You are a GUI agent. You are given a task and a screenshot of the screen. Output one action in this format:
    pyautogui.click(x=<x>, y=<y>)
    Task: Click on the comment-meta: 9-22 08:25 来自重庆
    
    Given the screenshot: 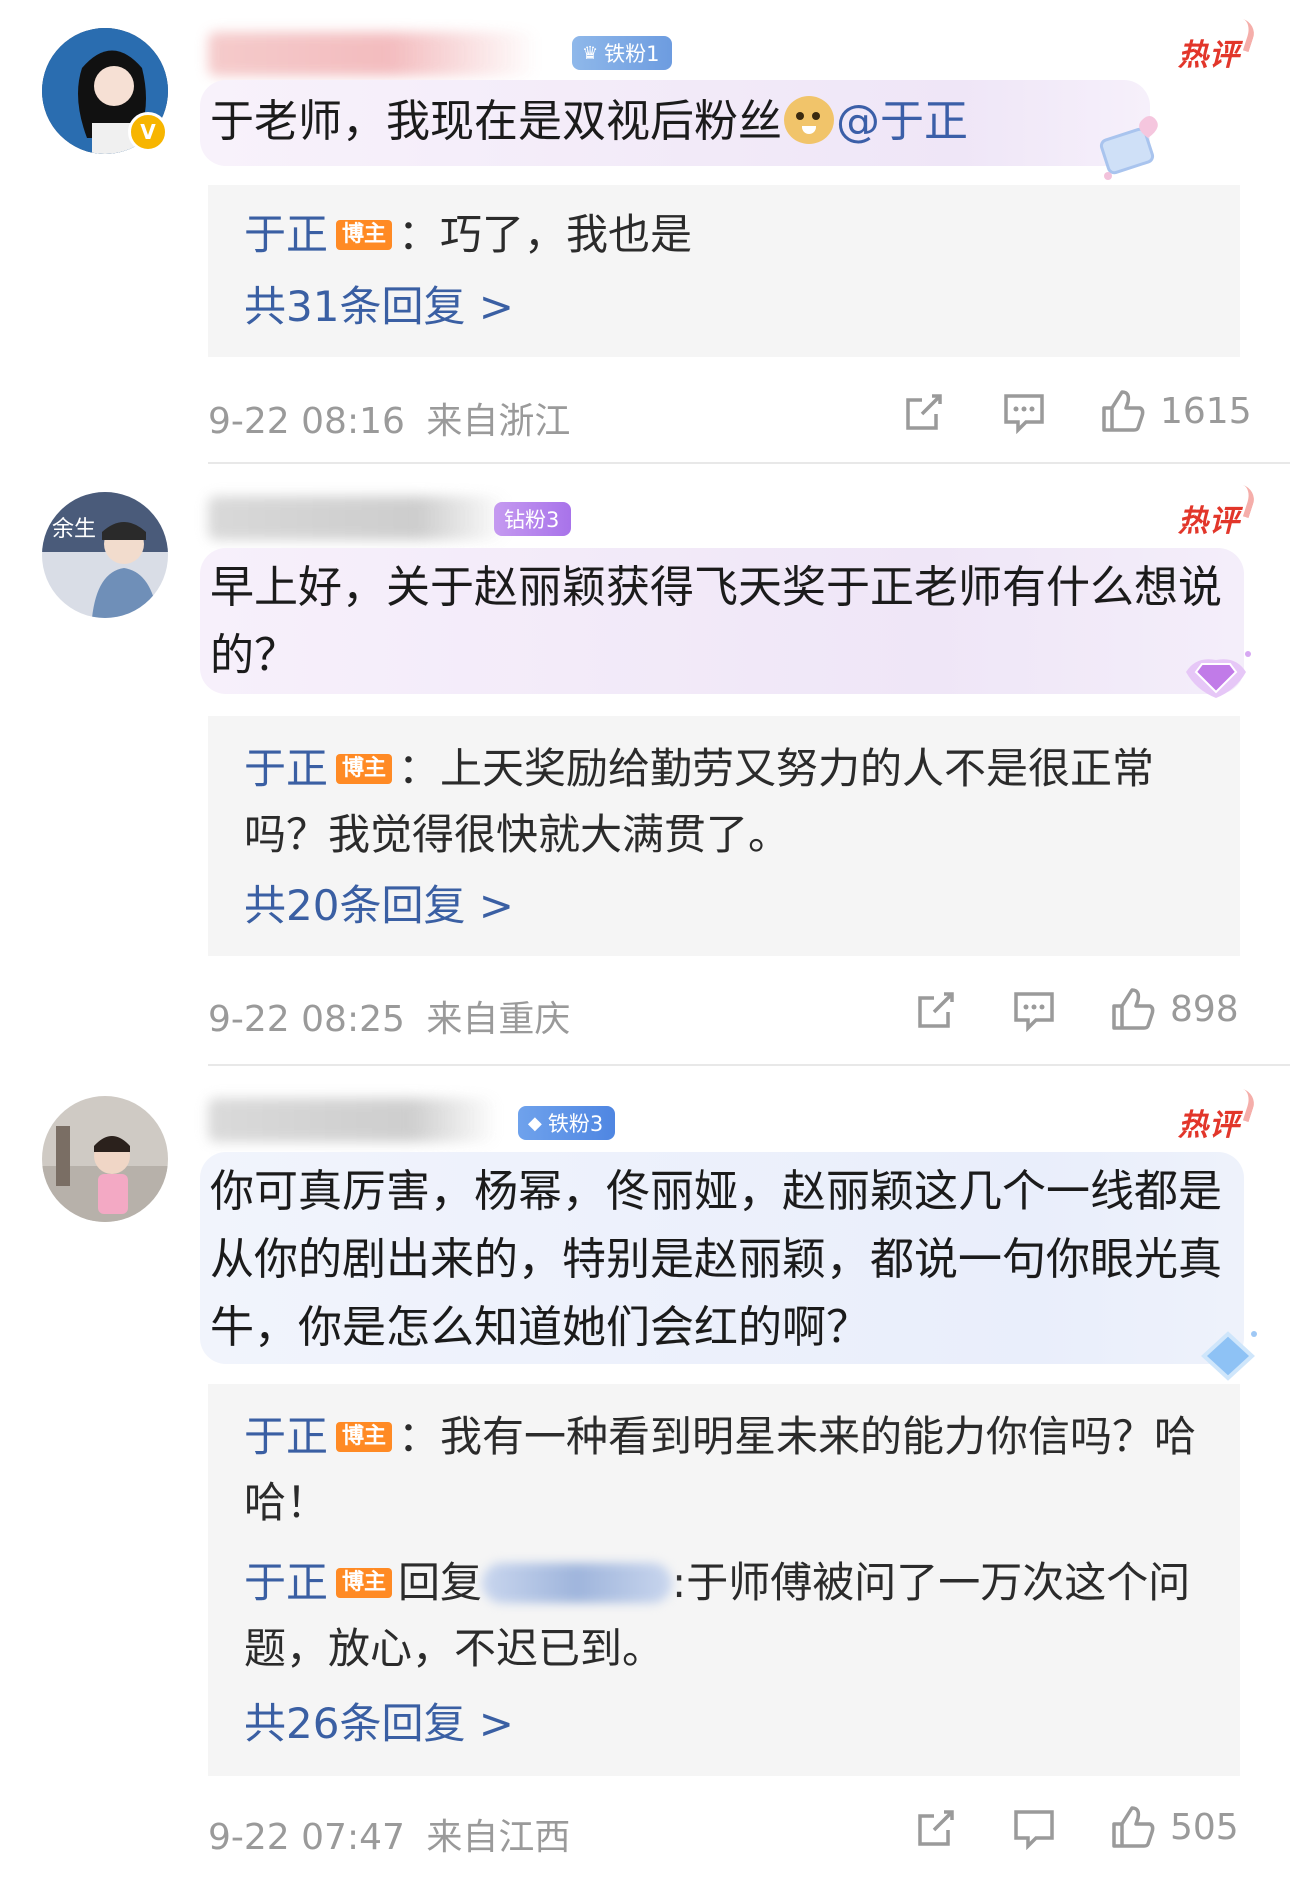 What is the action you would take?
    pyautogui.click(x=389, y=1016)
    